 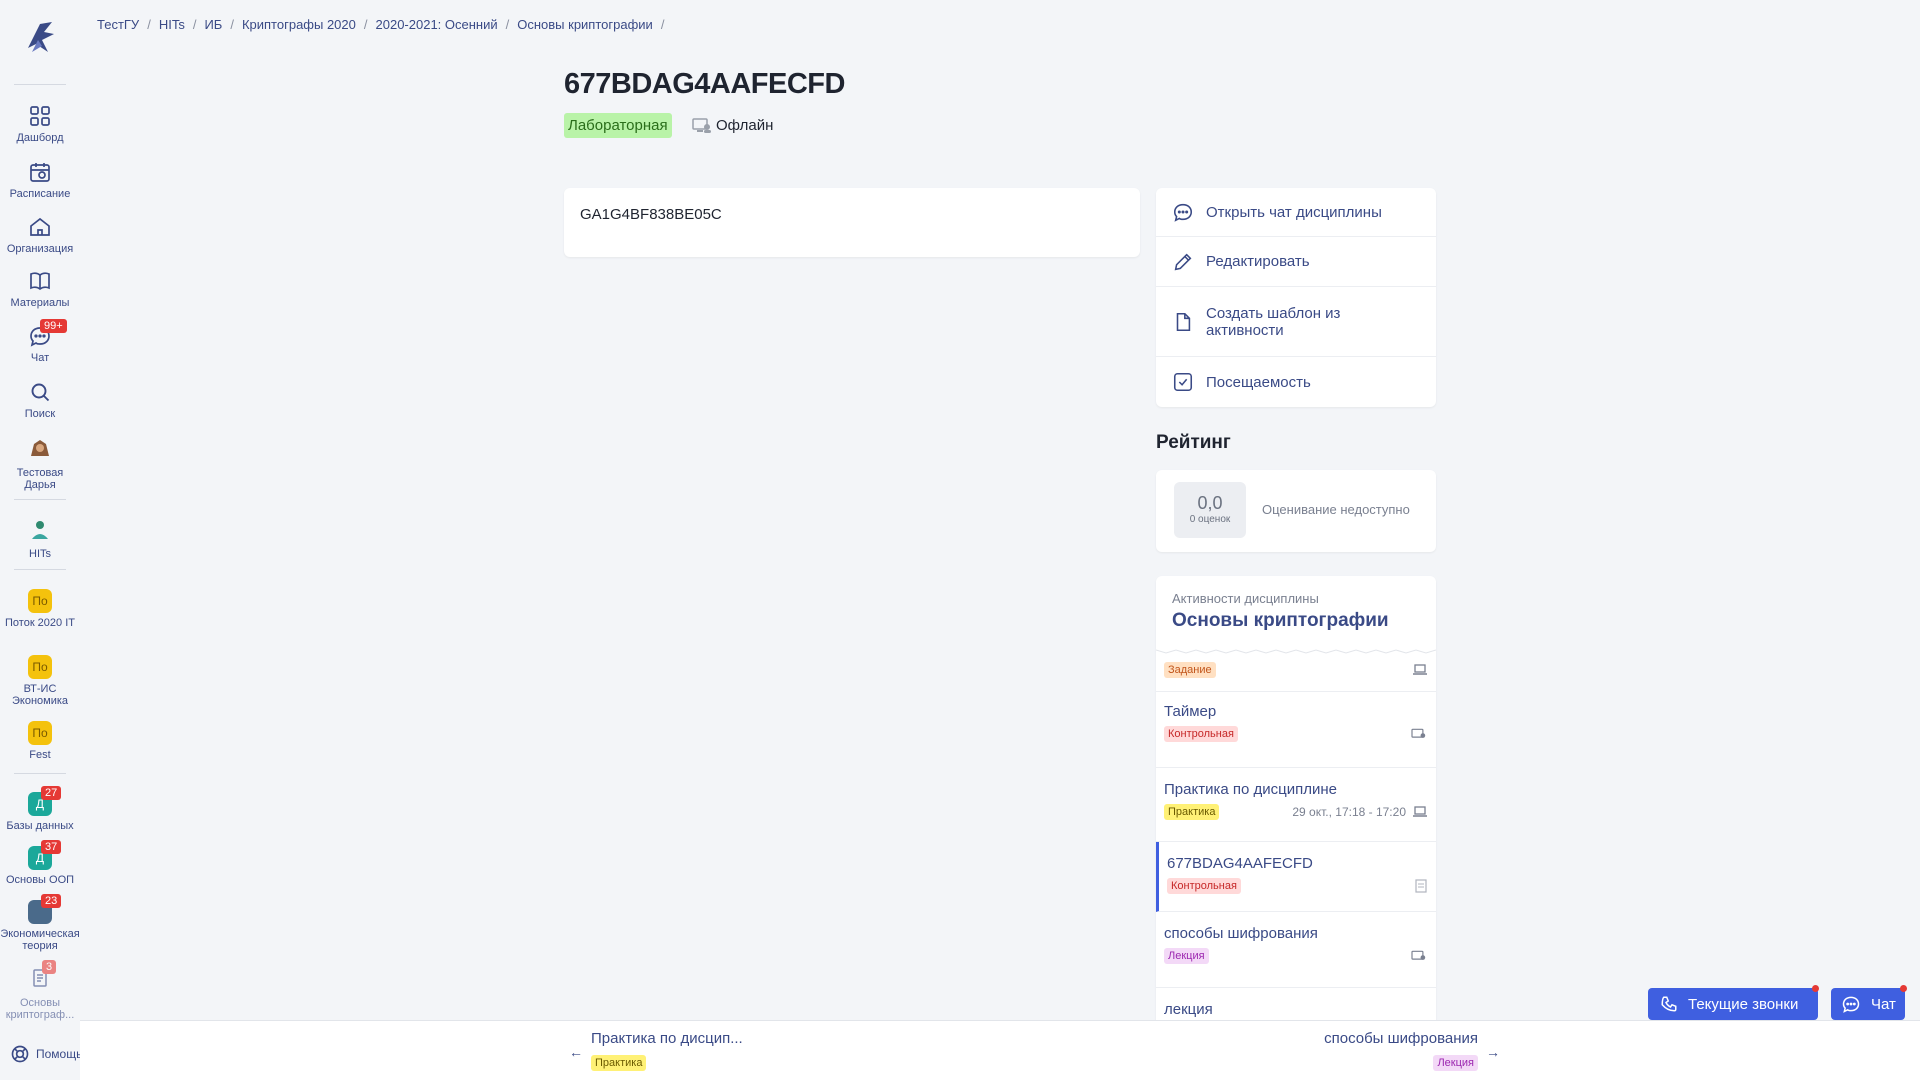 I want to click on create-template-button: Создать шаблон из активности, so click(x=1296, y=322).